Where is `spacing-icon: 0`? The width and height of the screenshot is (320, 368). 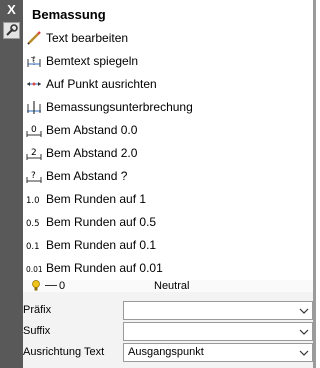
spacing-icon: 0 is located at coordinates (34, 130).